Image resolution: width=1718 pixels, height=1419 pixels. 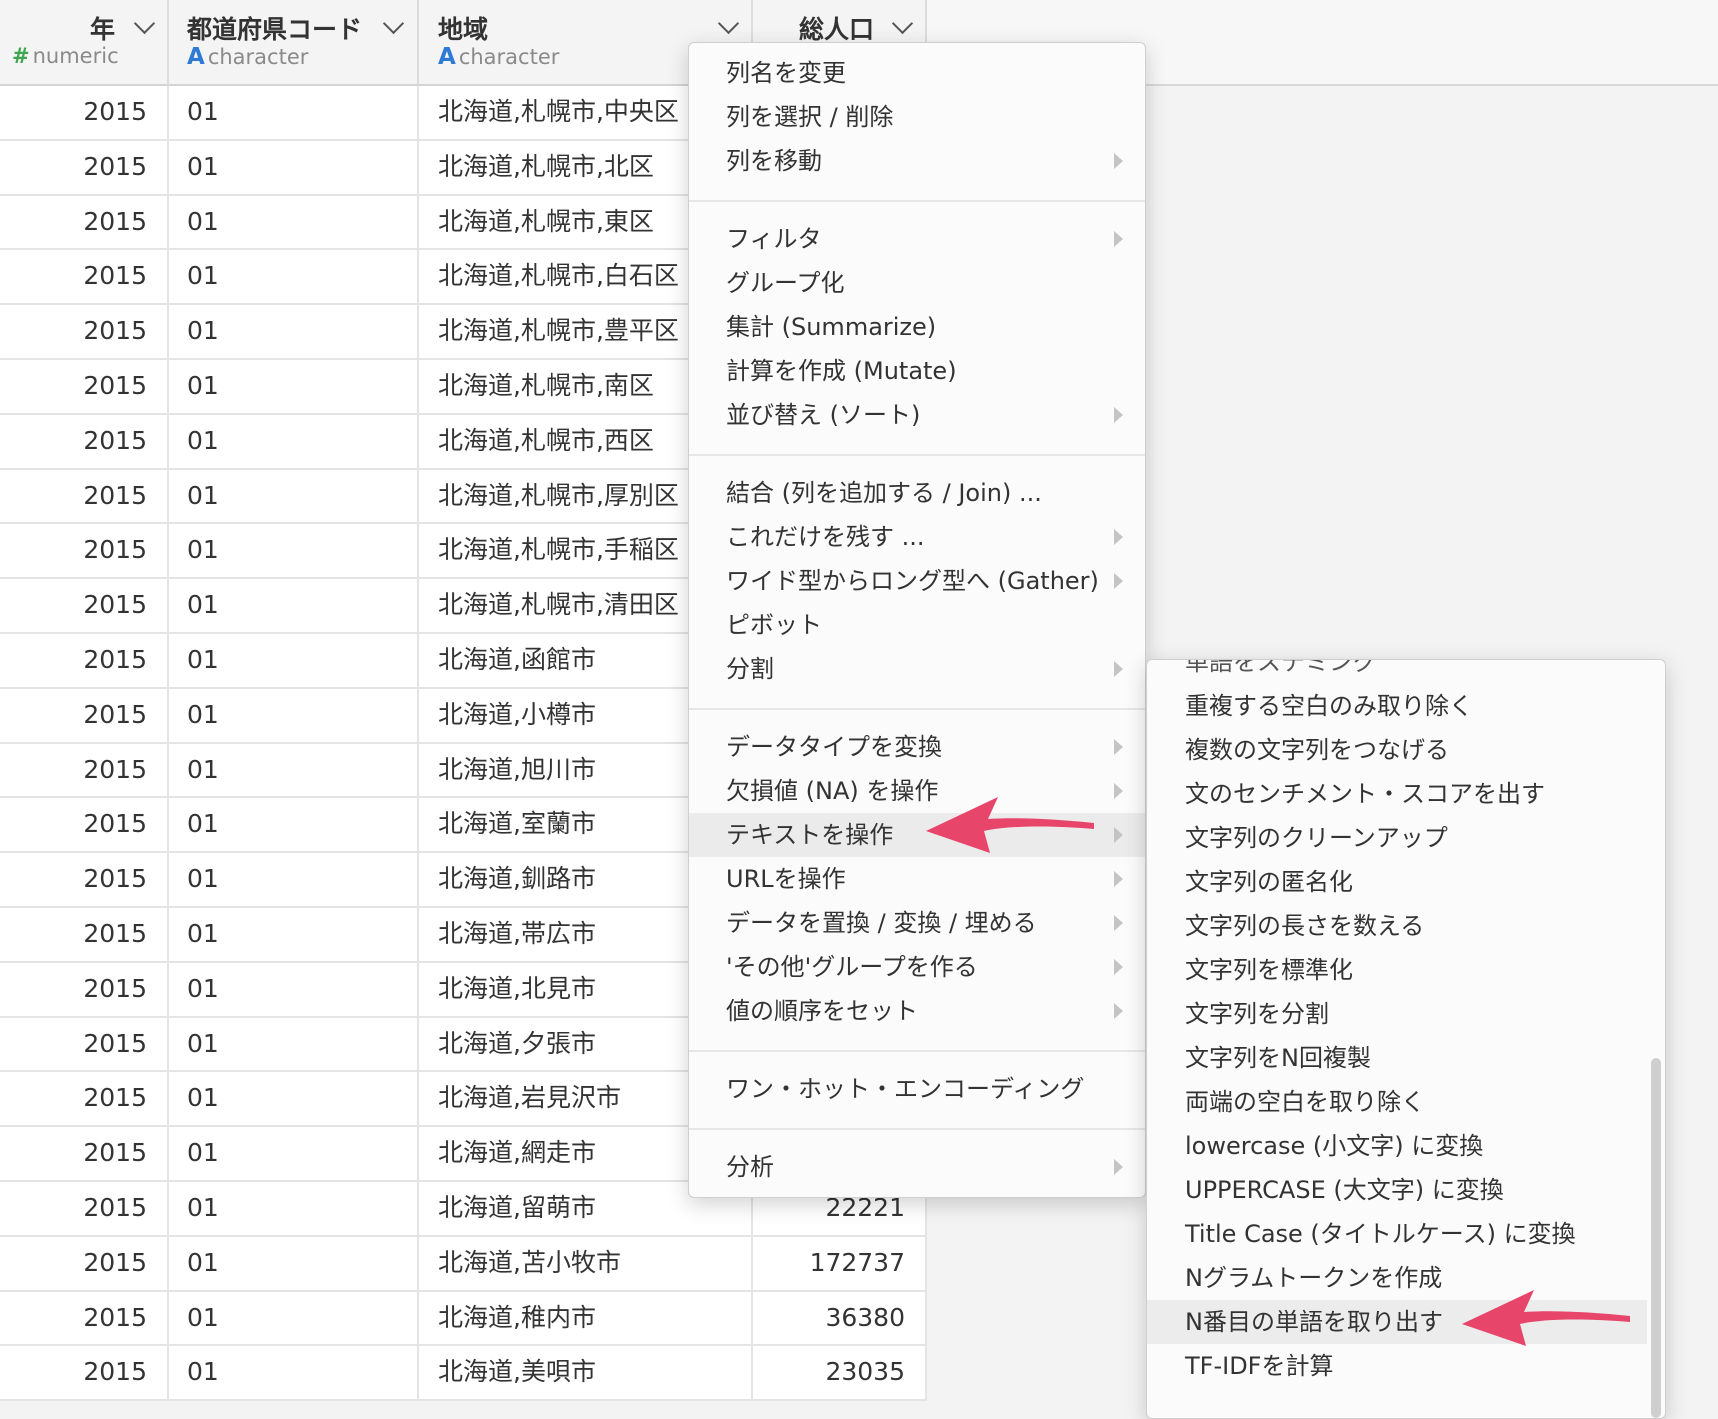 I want to click on cell-area: 北海道,稚内市, so click(x=586, y=1318).